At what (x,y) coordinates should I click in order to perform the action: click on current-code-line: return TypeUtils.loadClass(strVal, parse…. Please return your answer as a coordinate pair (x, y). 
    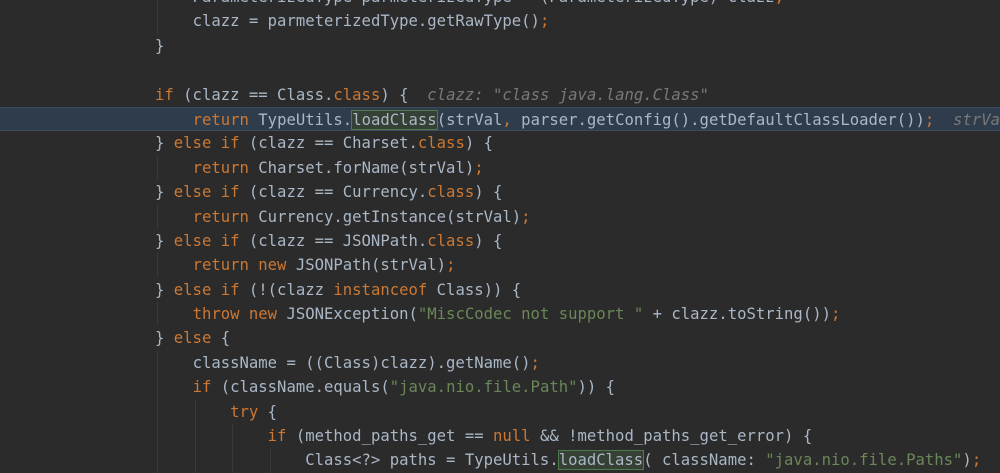
    Looking at the image, I should click on (500, 119).